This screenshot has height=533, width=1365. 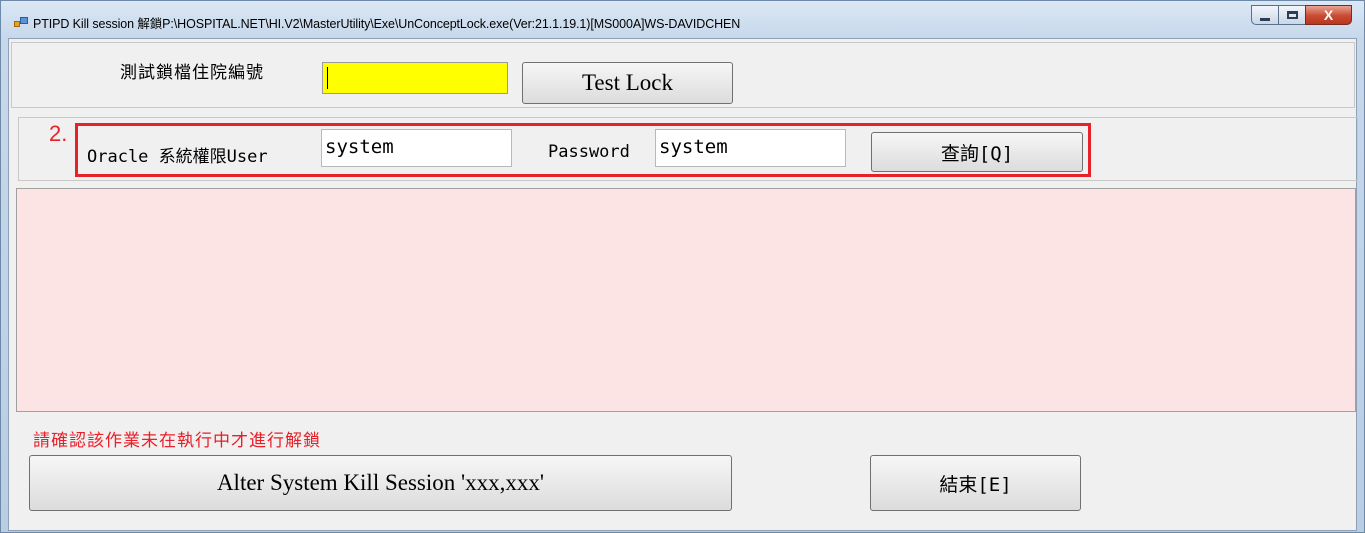 I want to click on text-caret, so click(x=327, y=78).